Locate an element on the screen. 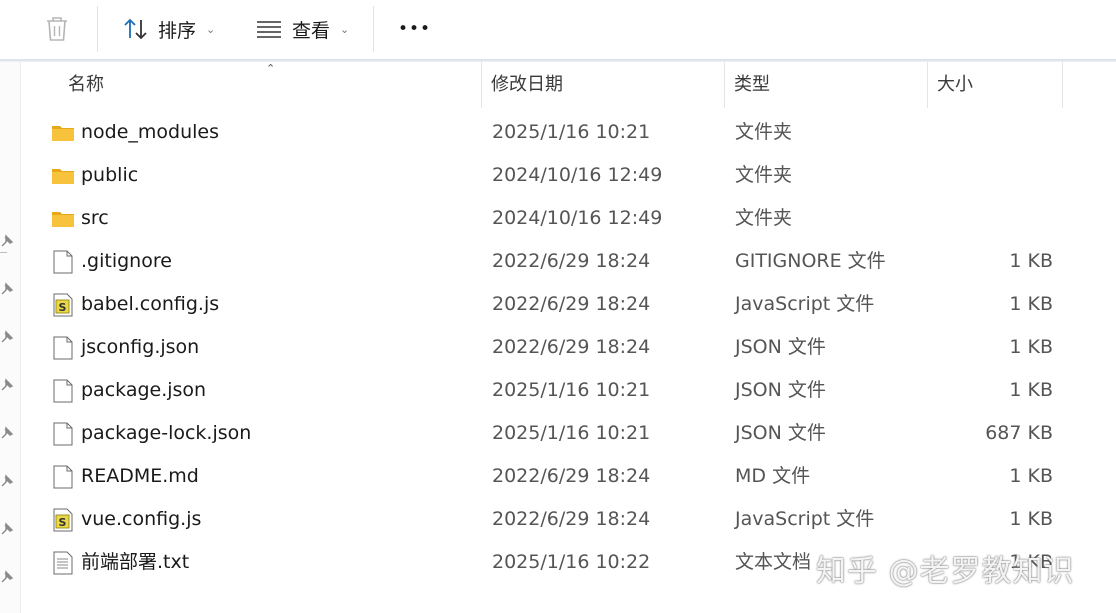 The width and height of the screenshot is (1116, 613). file-row: node_modules 2025/1/16 10:21 文件夹 is located at coordinates (568, 132).